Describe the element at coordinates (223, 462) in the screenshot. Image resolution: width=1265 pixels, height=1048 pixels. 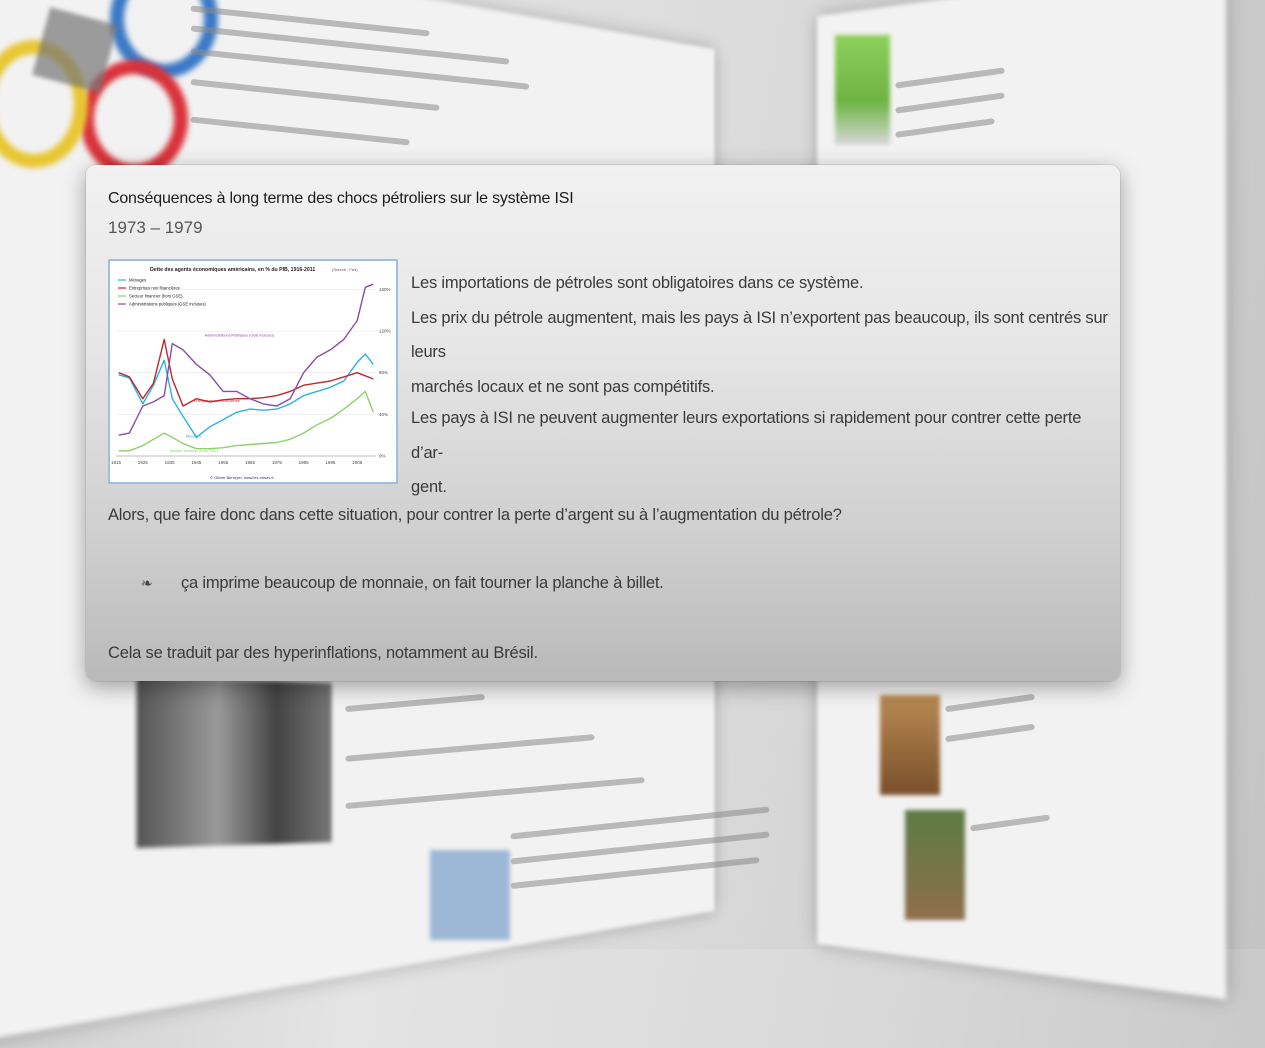
I see `chart-xtick-label: 1955` at that location.